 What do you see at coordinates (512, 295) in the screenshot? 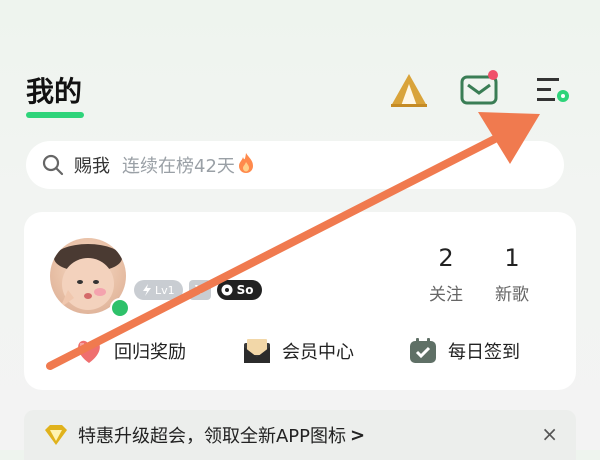
I see `stat-label: 新歌` at bounding box center [512, 295].